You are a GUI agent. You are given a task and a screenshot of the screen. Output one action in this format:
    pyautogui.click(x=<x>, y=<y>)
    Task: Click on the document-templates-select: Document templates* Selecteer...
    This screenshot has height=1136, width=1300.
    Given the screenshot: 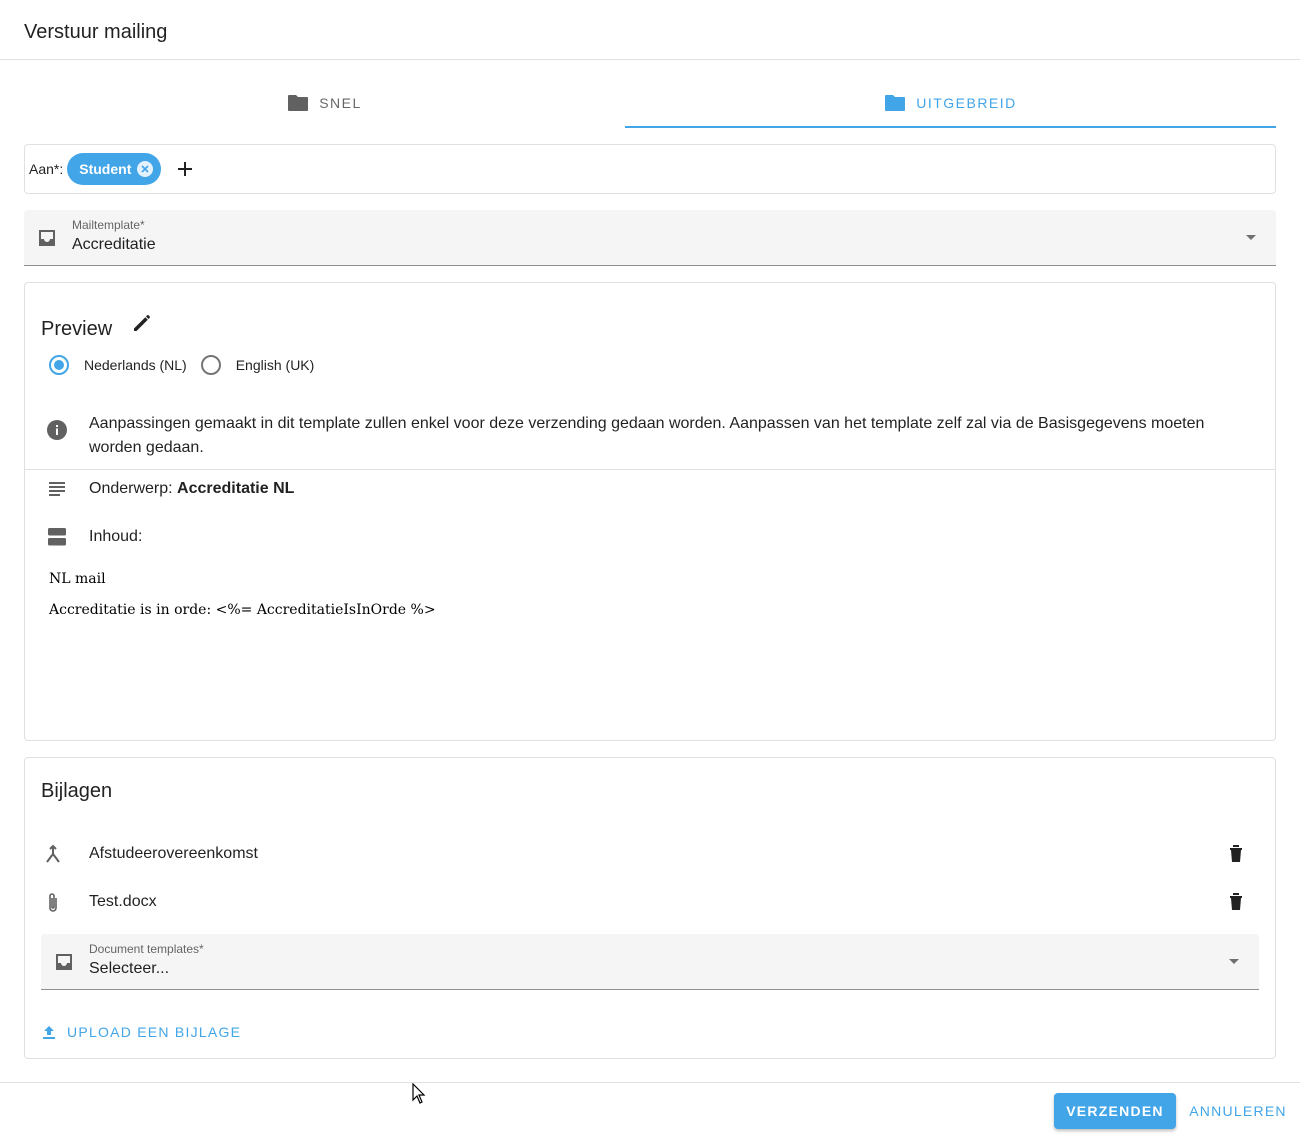 What is the action you would take?
    pyautogui.click(x=650, y=962)
    